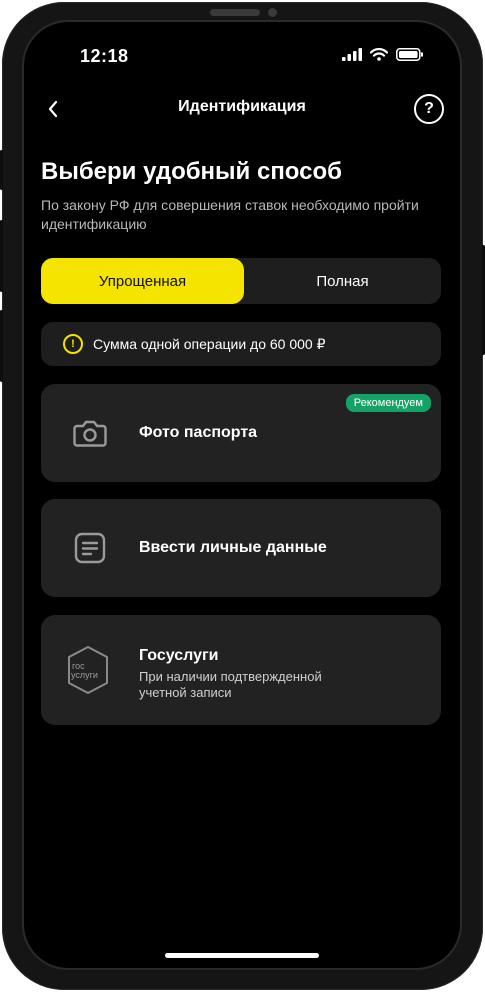 The height and width of the screenshot is (992, 485). I want to click on notice-text: Сумма одной операции до 60 000 ₽, so click(209, 343).